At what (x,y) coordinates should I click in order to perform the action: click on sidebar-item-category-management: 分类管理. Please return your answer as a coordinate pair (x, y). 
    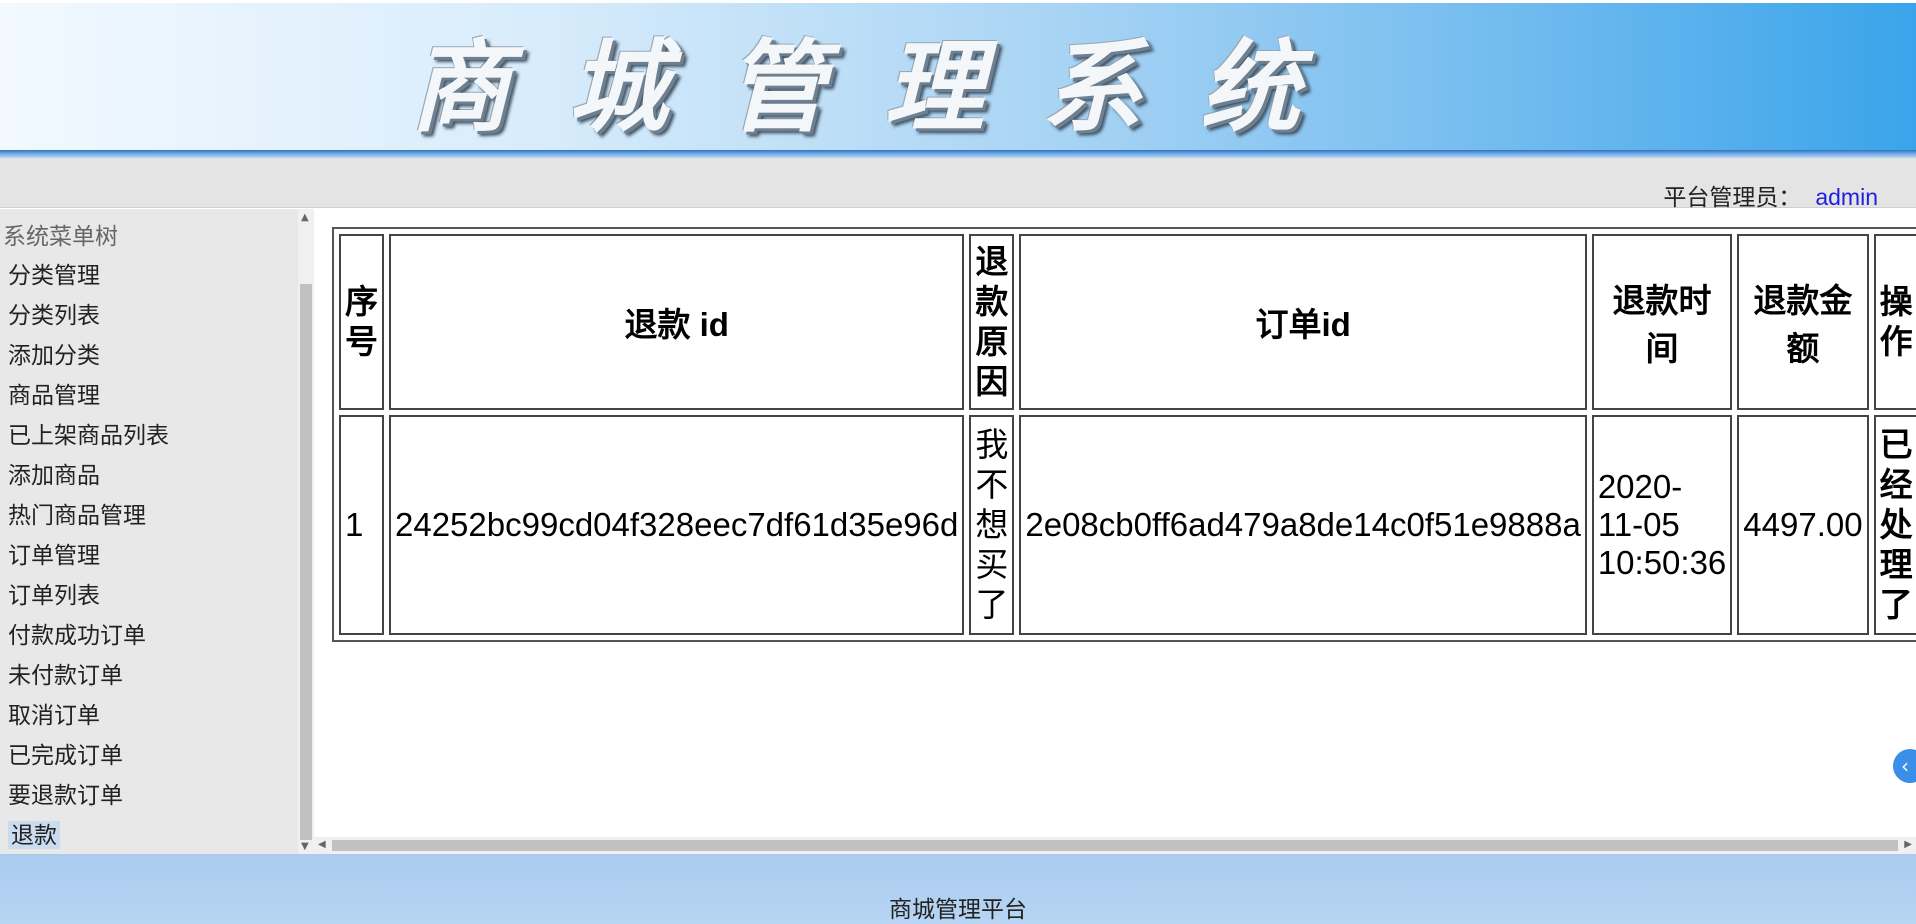
    Looking at the image, I should click on (88, 275).